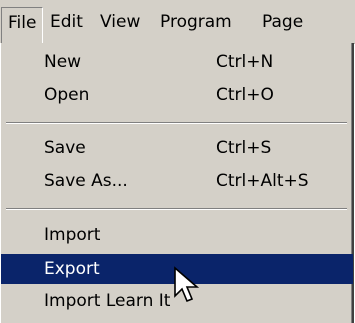  I want to click on menu-item-label: Import Learn It, so click(107, 301).